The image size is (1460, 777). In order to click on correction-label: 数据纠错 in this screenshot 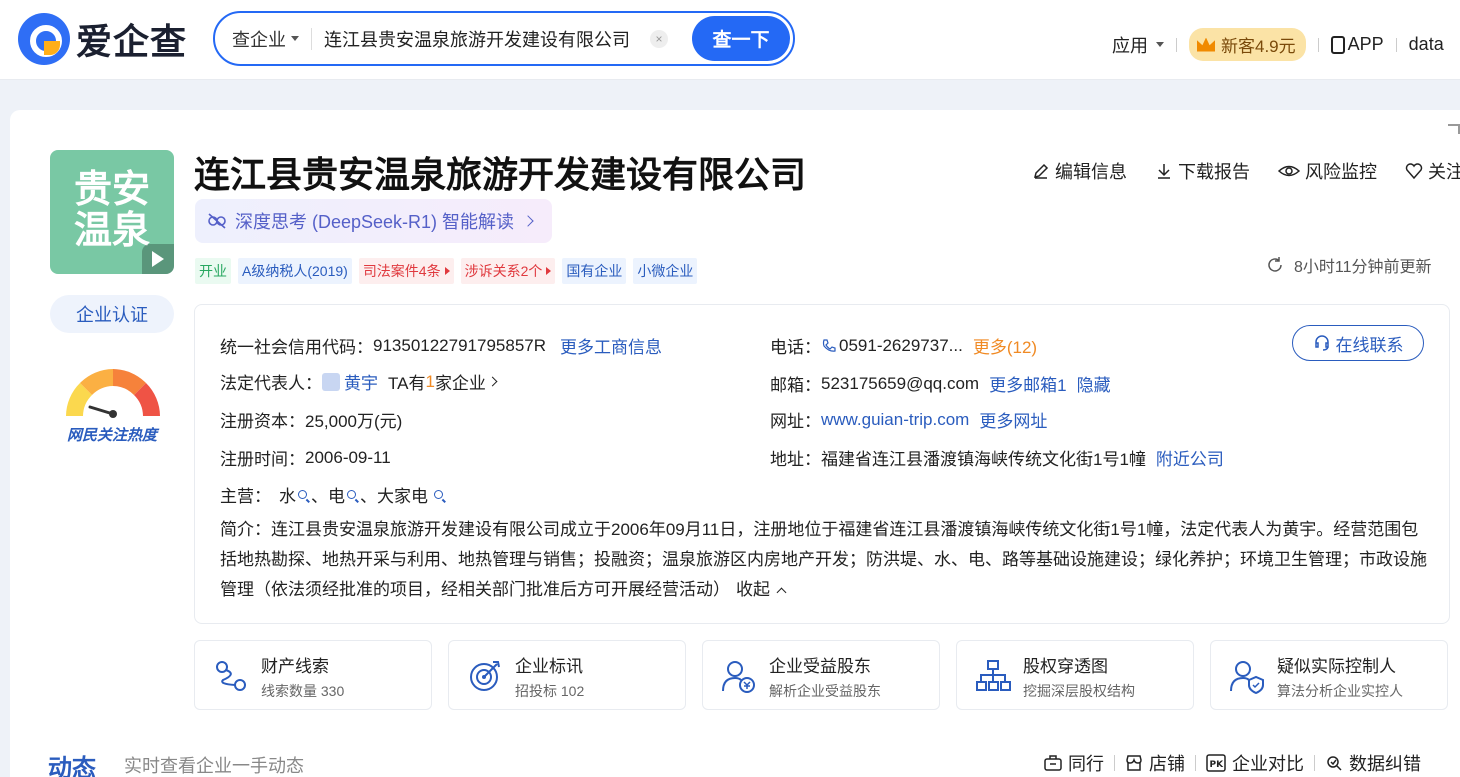, I will do `click(1385, 764)`.